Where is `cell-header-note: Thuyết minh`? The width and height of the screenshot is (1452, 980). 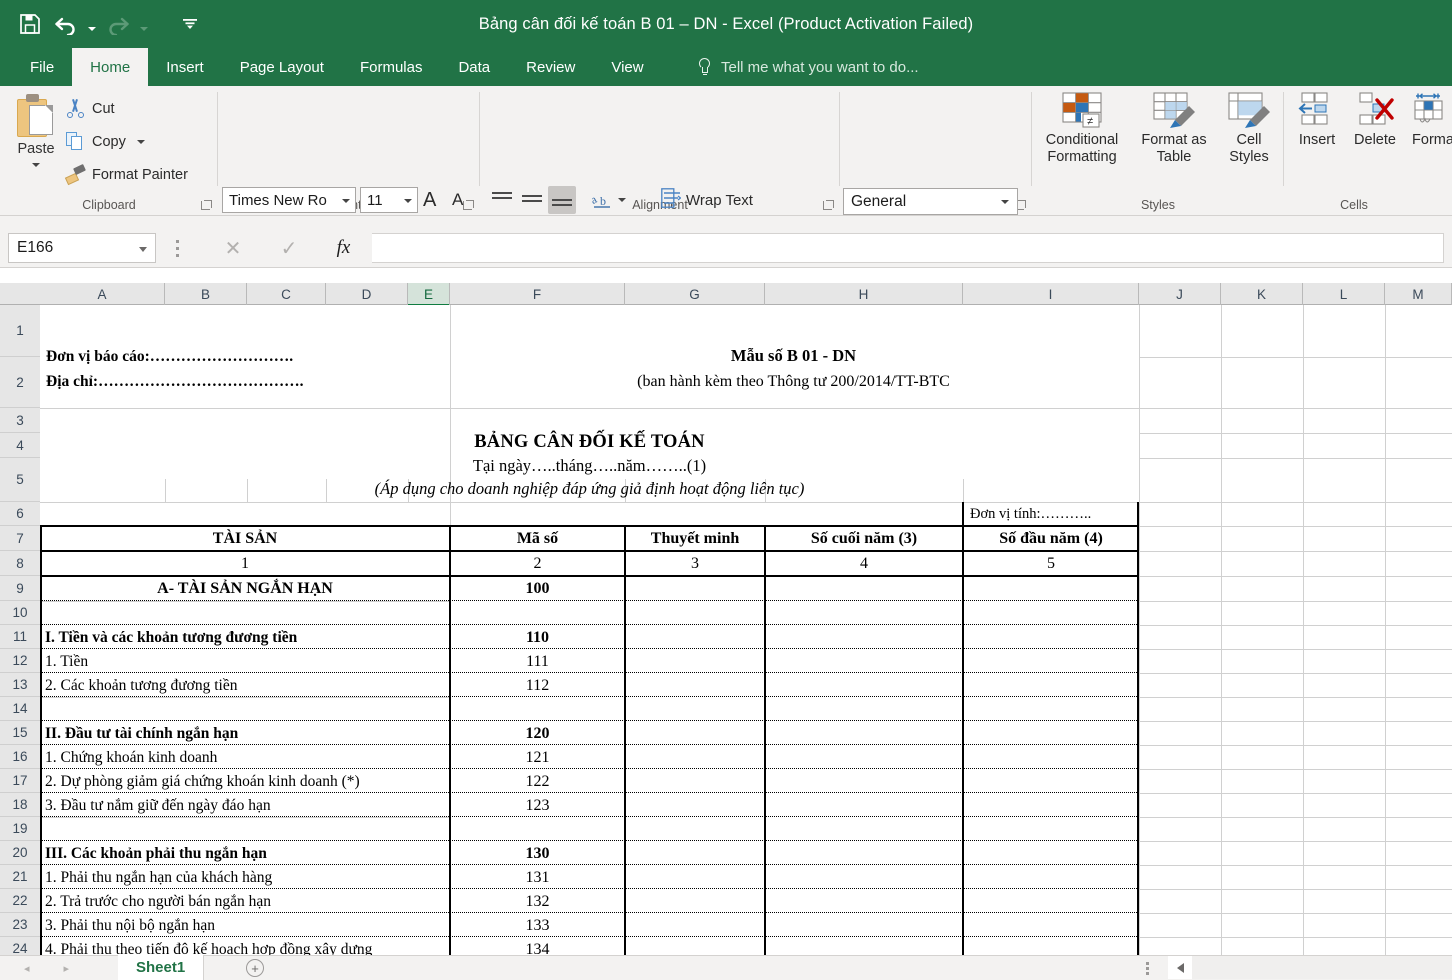
cell-header-note: Thuyết minh is located at coordinates (695, 538).